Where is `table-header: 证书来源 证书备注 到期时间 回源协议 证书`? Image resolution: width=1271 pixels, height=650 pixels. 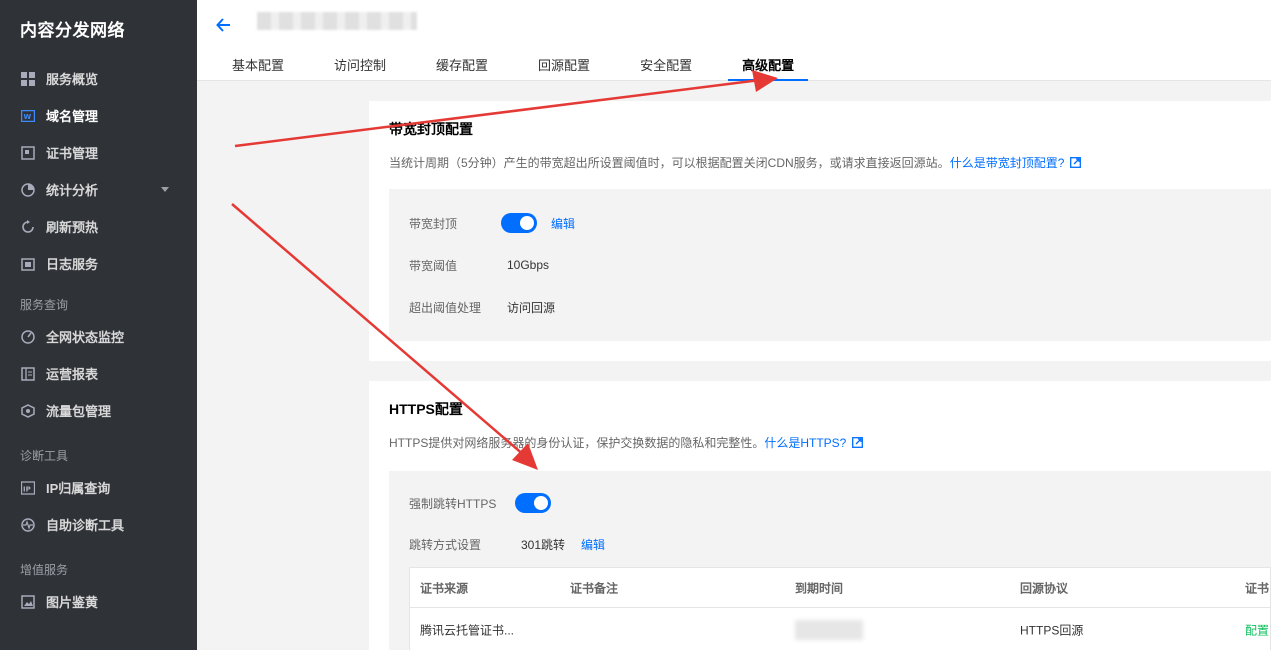
table-header: 证书来源 证书备注 到期时间 回源协议 证书 is located at coordinates (840, 588).